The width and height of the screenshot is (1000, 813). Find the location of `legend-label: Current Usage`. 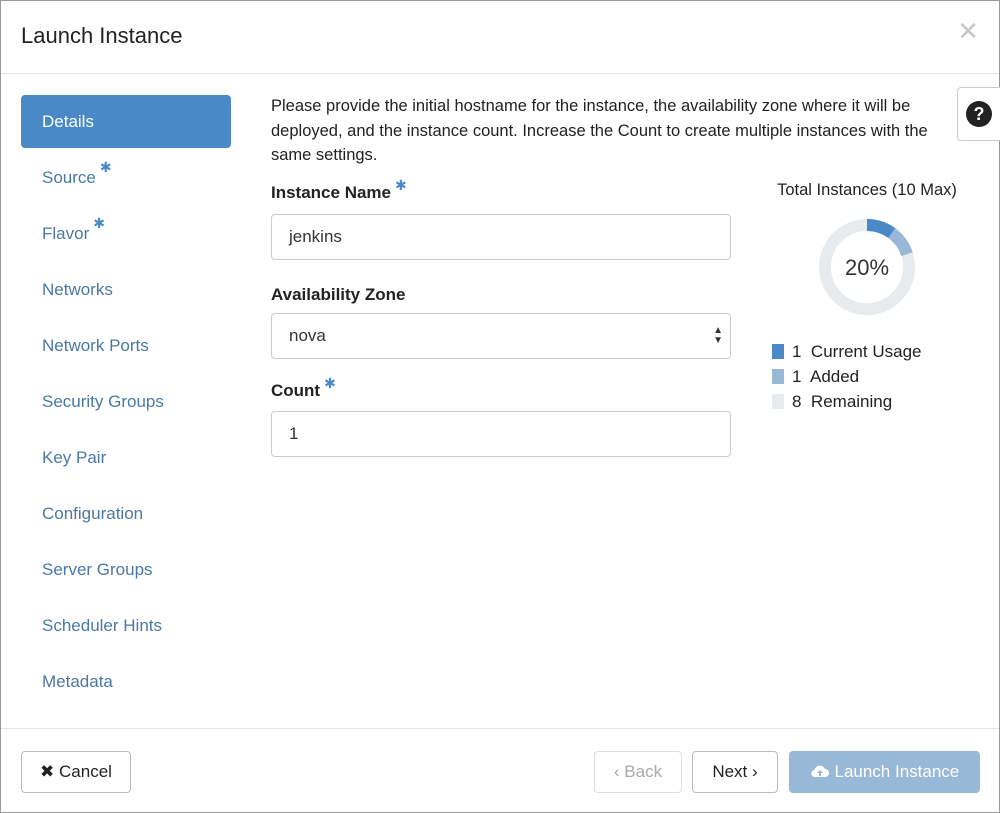

legend-label: Current Usage is located at coordinates (866, 351).